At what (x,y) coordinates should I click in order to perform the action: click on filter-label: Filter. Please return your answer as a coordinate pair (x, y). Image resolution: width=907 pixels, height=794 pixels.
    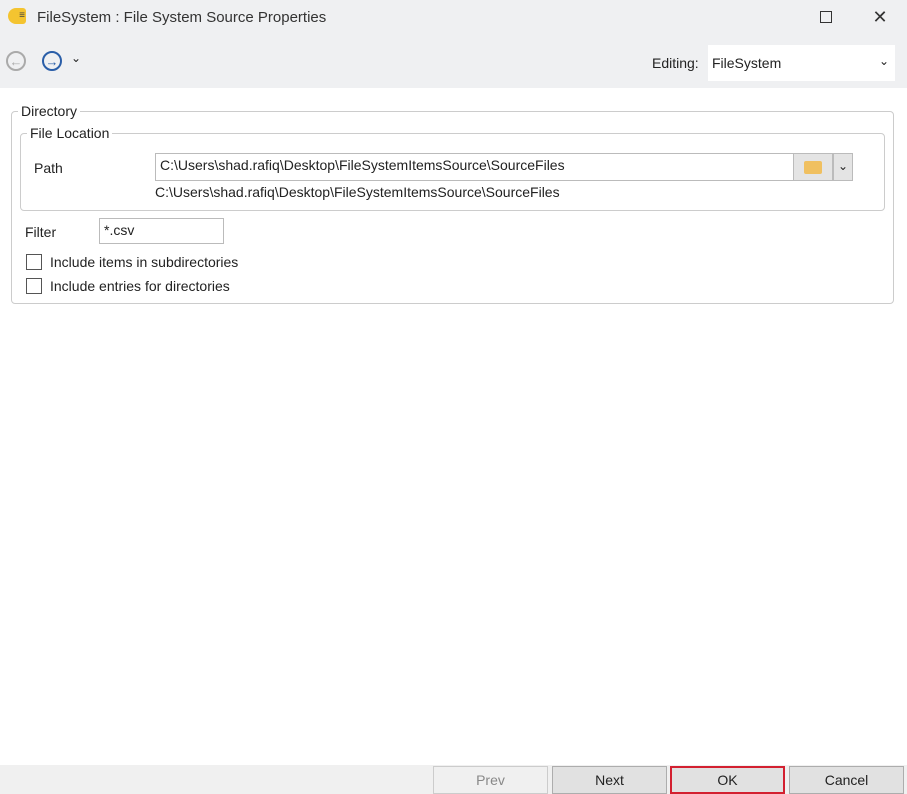
    Looking at the image, I should click on (41, 232).